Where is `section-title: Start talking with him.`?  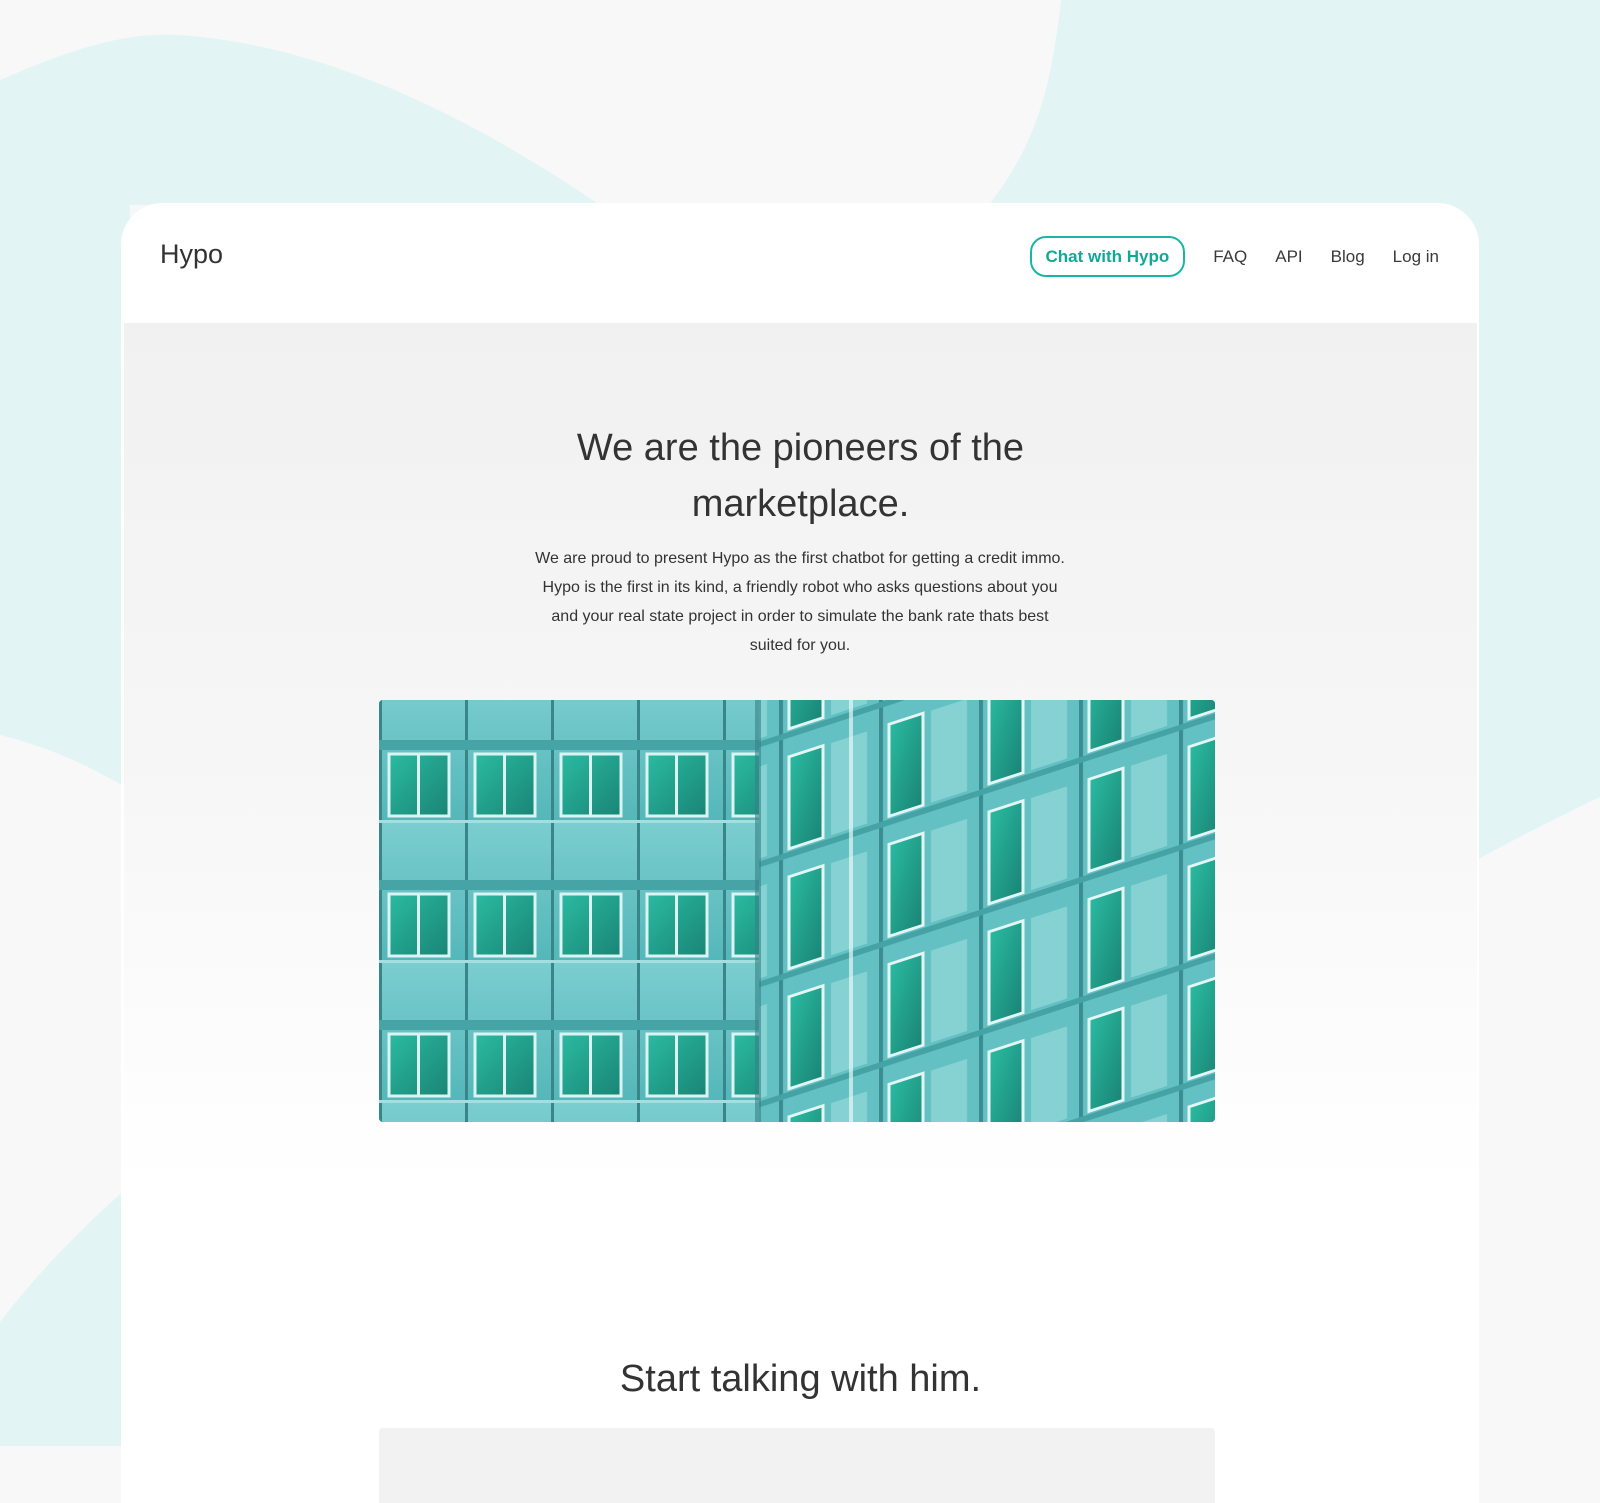
section-title: Start talking with him. is located at coordinates (800, 1379).